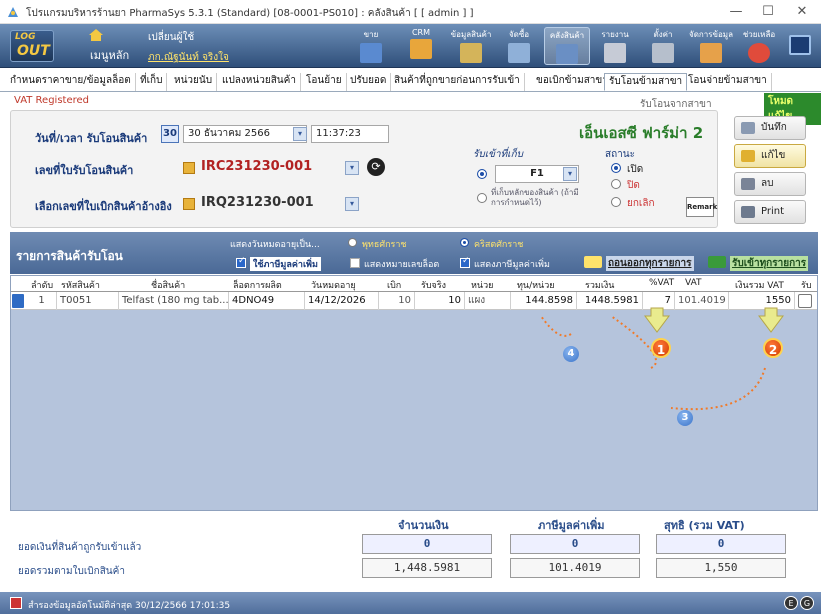 The width and height of the screenshot is (821, 614). Describe the element at coordinates (465, 262) in the screenshot. I see `show-vat-checkbox` at that location.